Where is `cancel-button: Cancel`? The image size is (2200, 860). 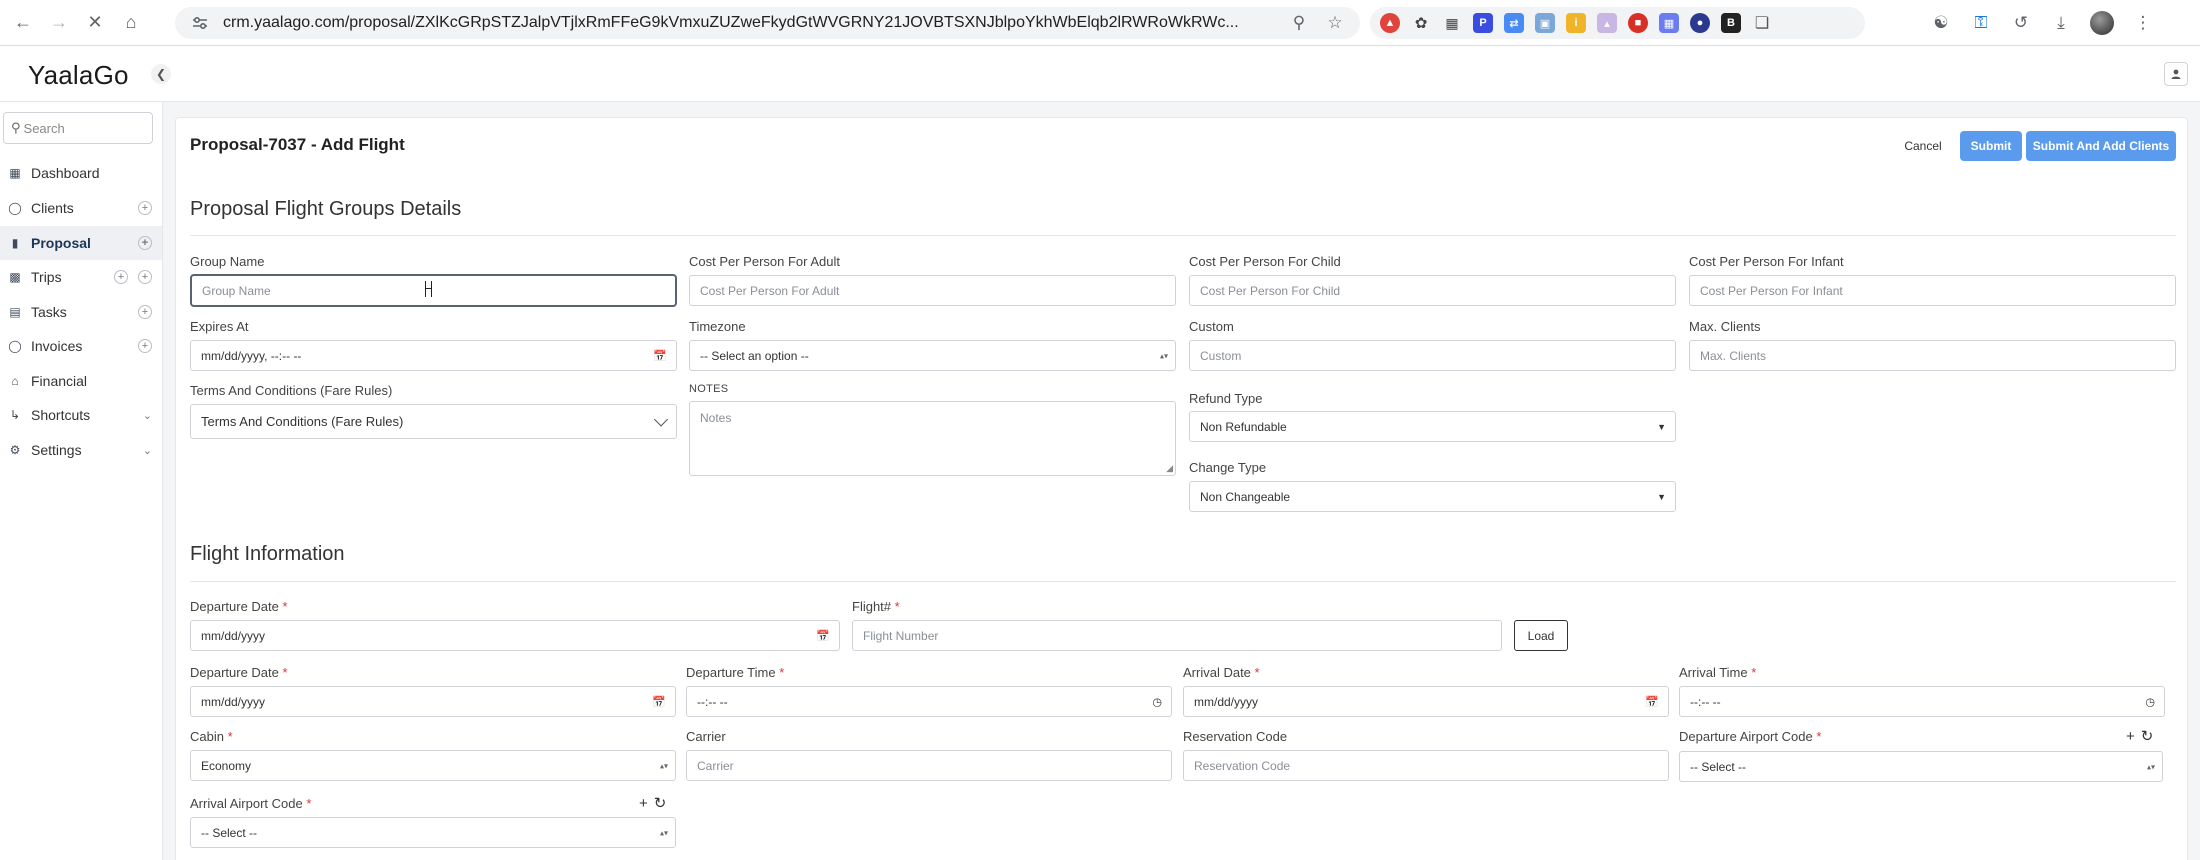
cancel-button: Cancel is located at coordinates (1923, 146).